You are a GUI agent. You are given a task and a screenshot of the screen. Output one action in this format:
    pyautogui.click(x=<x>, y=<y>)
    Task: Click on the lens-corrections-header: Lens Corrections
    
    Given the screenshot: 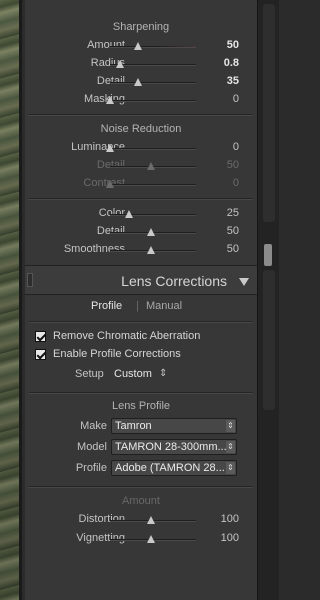 What is the action you would take?
    pyautogui.click(x=141, y=280)
    